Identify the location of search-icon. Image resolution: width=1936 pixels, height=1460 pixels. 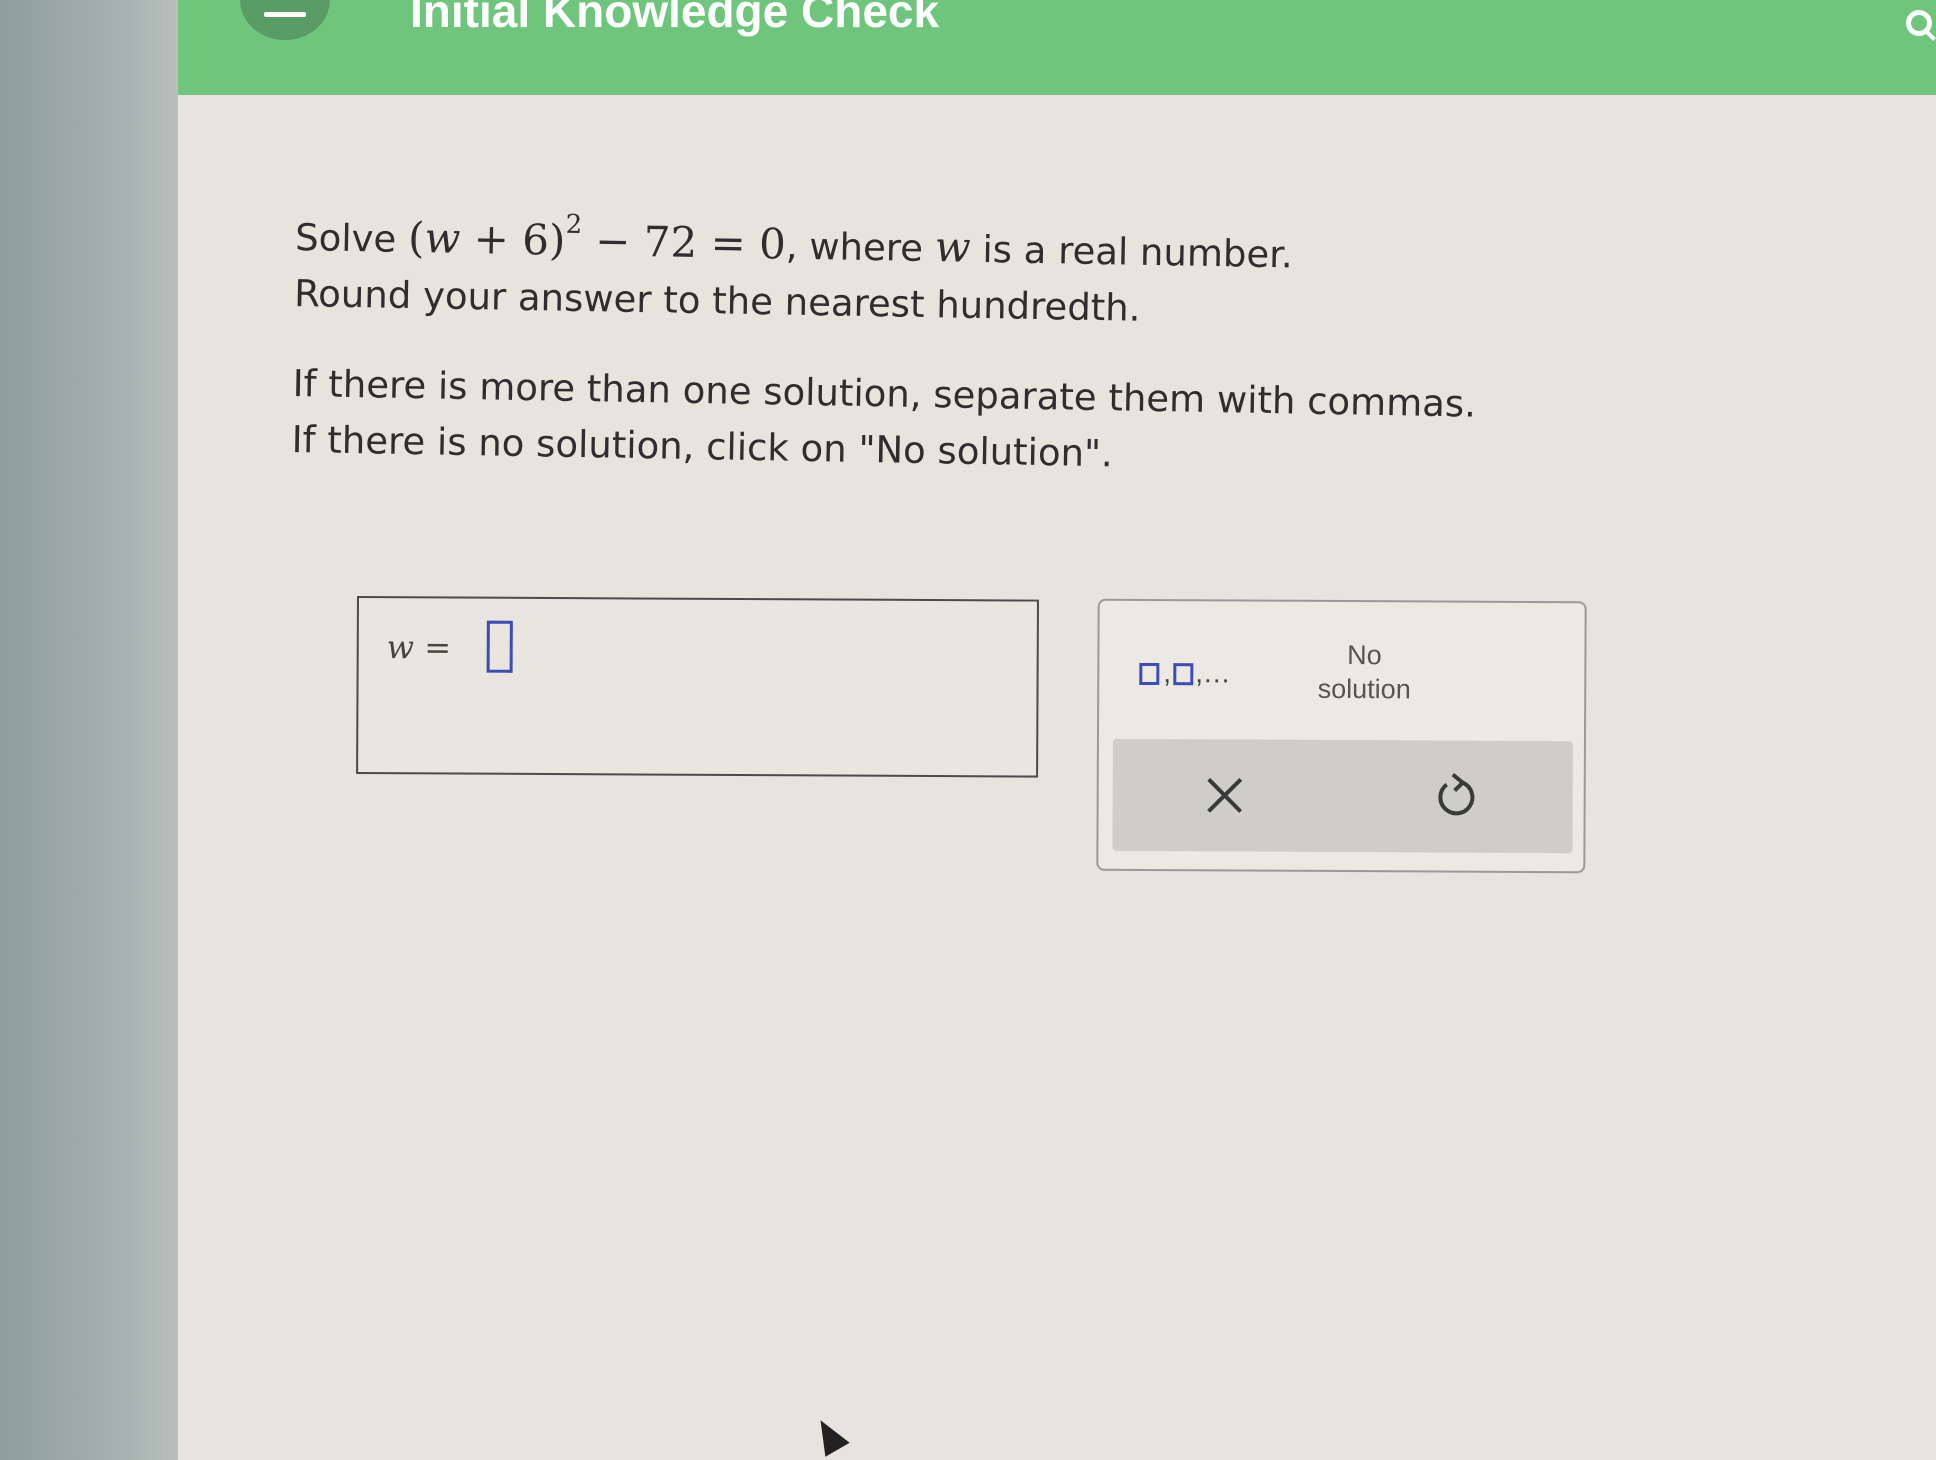
(1919, 23).